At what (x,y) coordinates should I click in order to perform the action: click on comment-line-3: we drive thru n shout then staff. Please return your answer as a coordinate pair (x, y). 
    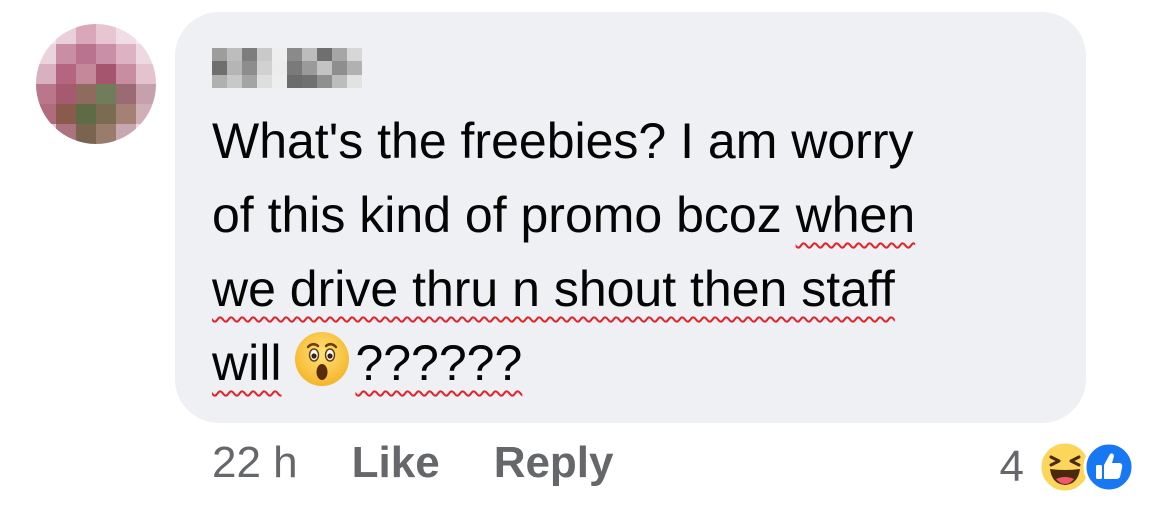
    Looking at the image, I should click on (553, 289).